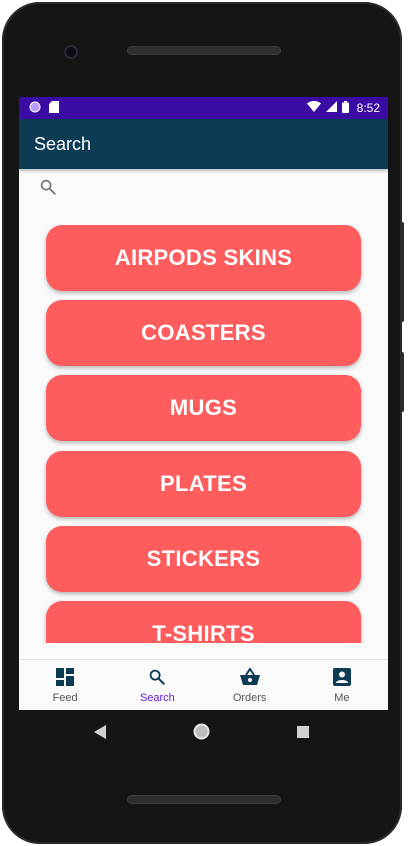  What do you see at coordinates (204, 799) in the screenshot?
I see `bottom-speaker` at bounding box center [204, 799].